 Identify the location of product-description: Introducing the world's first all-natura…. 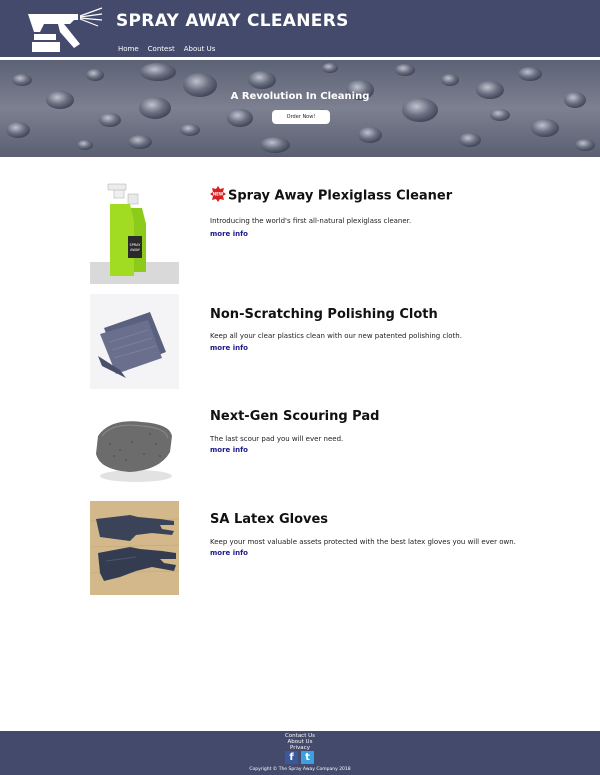
(311, 221).